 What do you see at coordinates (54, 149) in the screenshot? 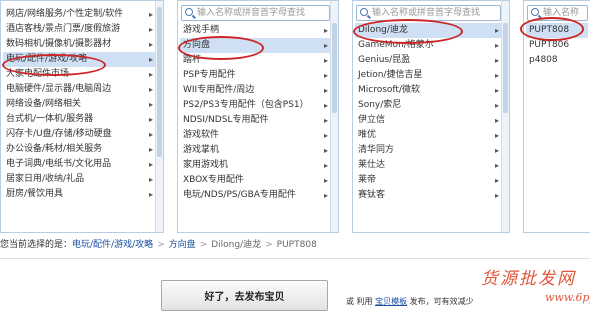
I see `category-item-label: 办公设备/耗材/相关服务` at bounding box center [54, 149].